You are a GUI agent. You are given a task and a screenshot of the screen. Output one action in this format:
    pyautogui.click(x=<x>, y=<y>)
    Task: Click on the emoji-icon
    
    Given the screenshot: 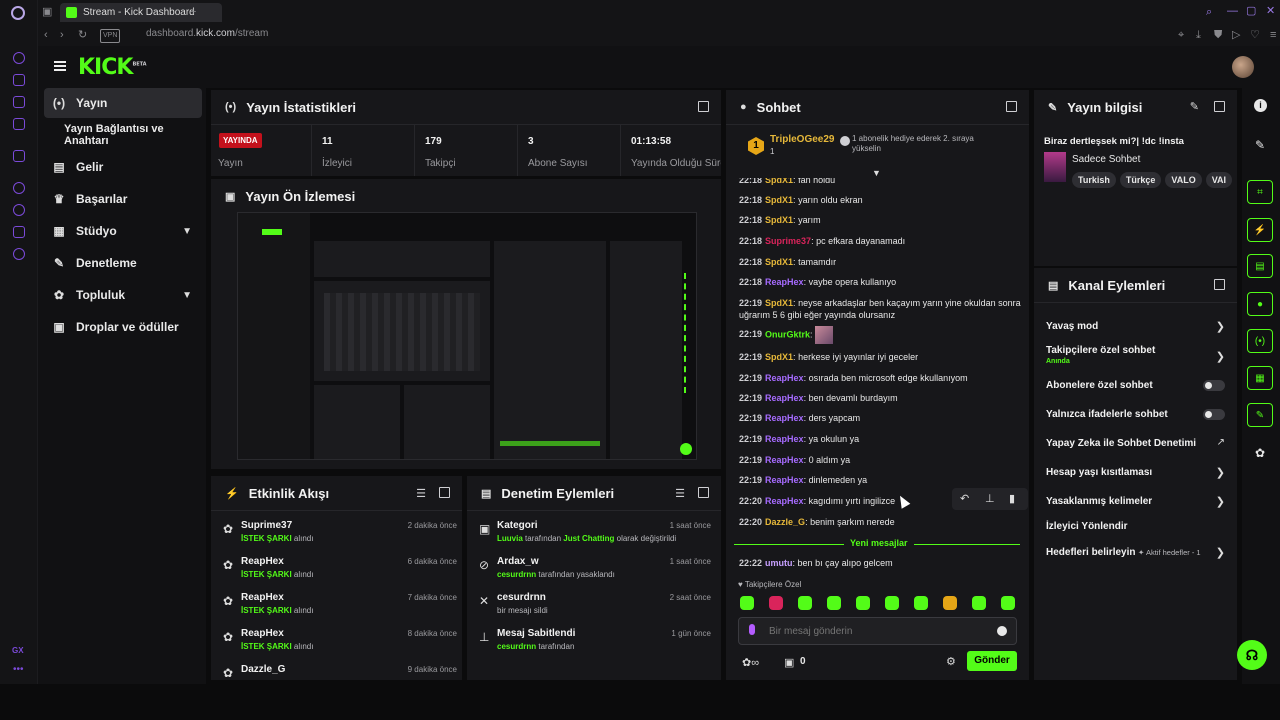 What is the action you would take?
    pyautogui.click(x=1002, y=631)
    